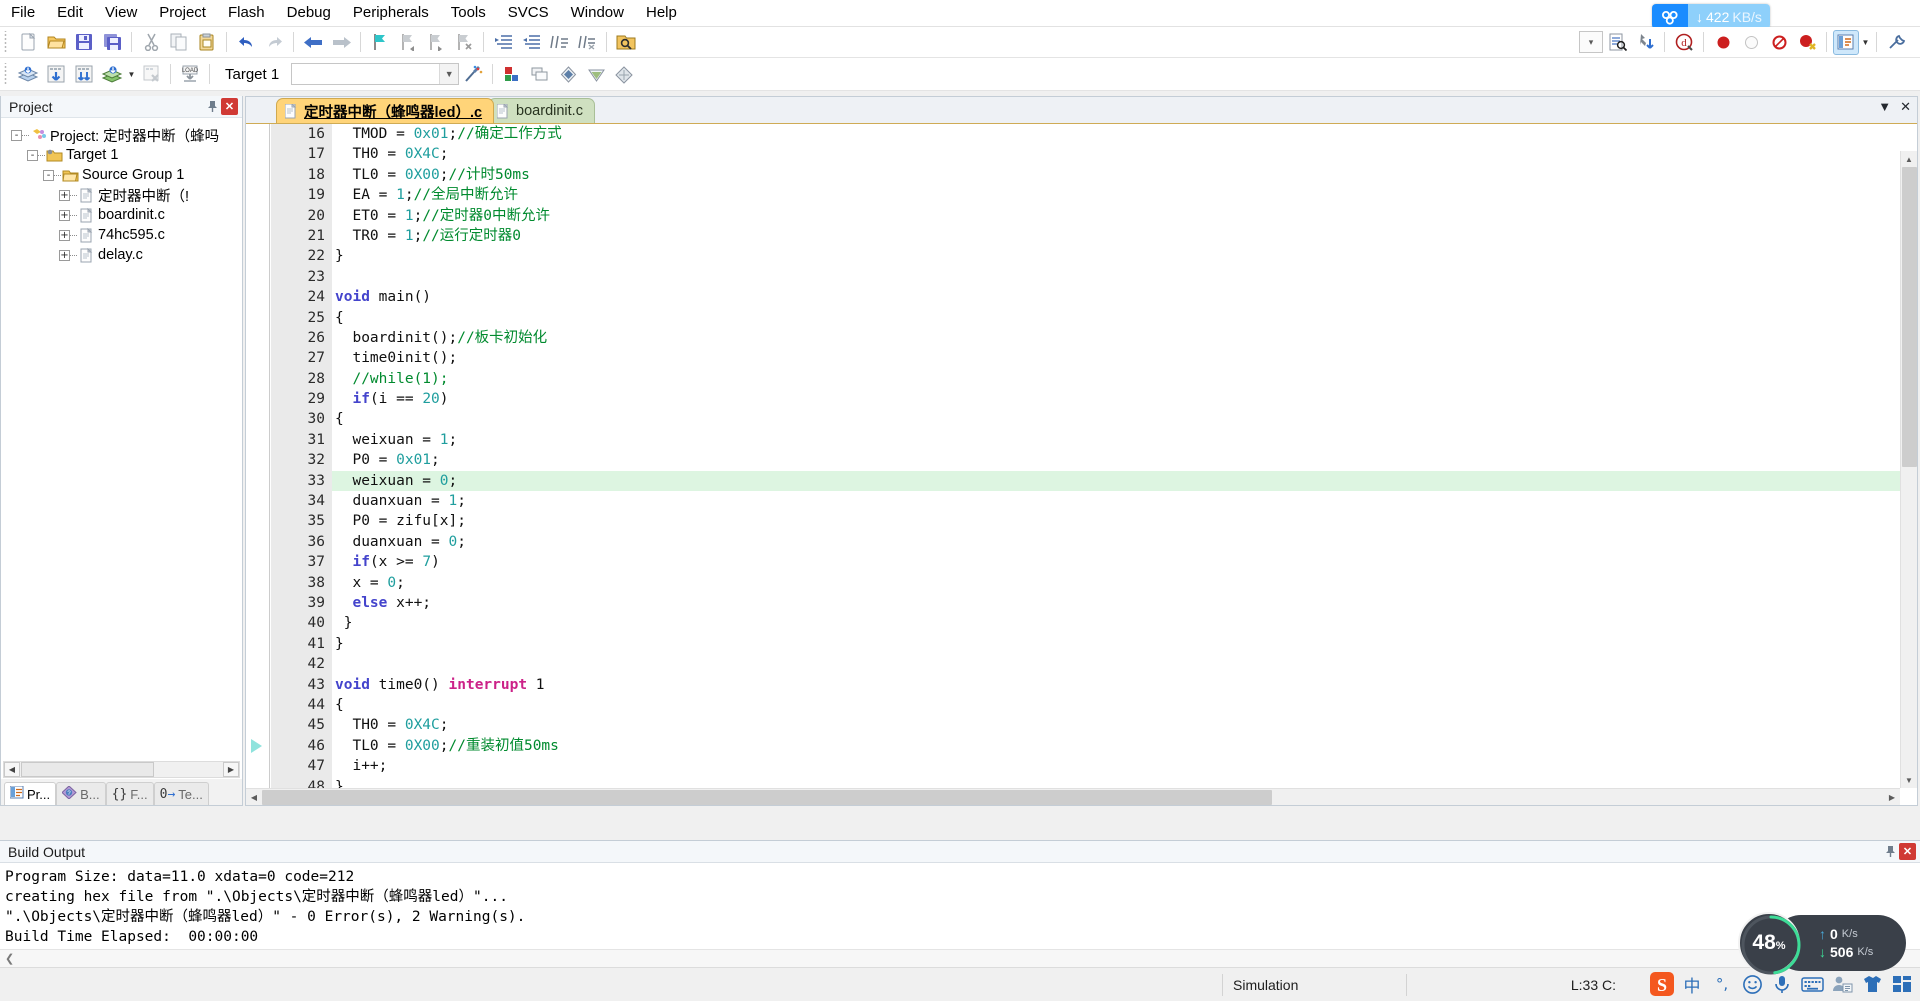 The image size is (1920, 1001). I want to click on browse-symbol-icon, so click(1617, 42).